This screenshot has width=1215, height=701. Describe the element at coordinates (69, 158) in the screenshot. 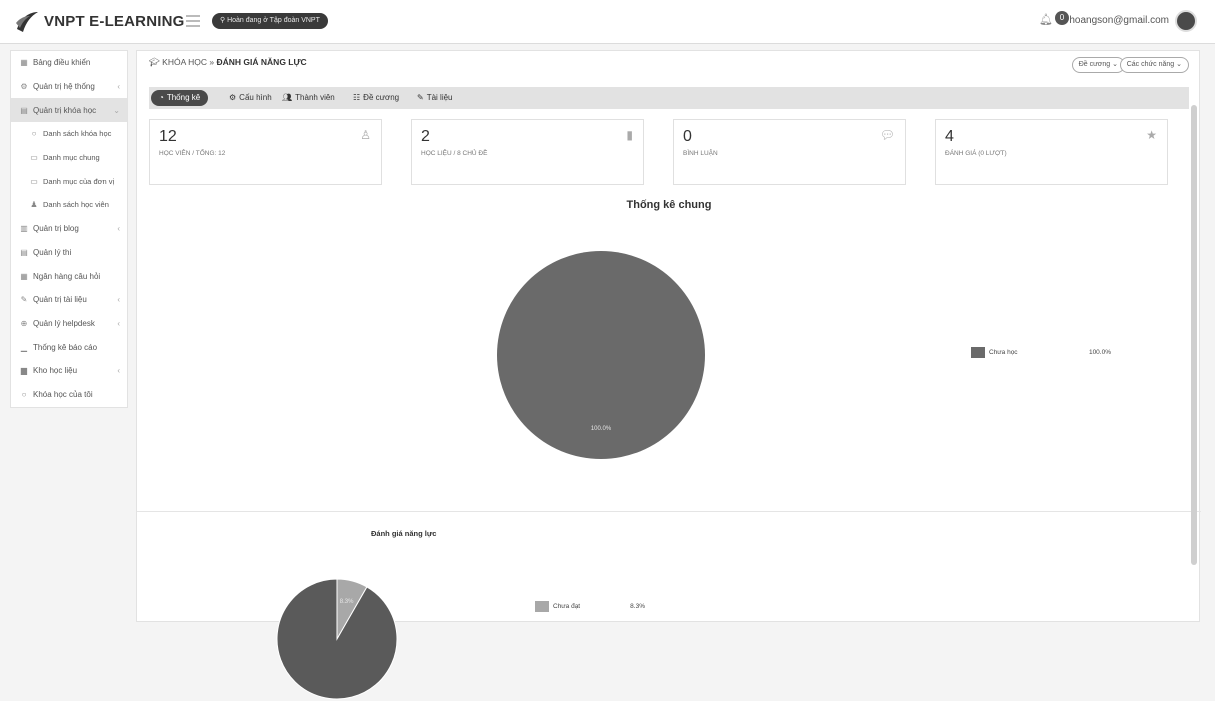

I see `sidebar-item-common-categories: ▭ Danh mục chung` at that location.